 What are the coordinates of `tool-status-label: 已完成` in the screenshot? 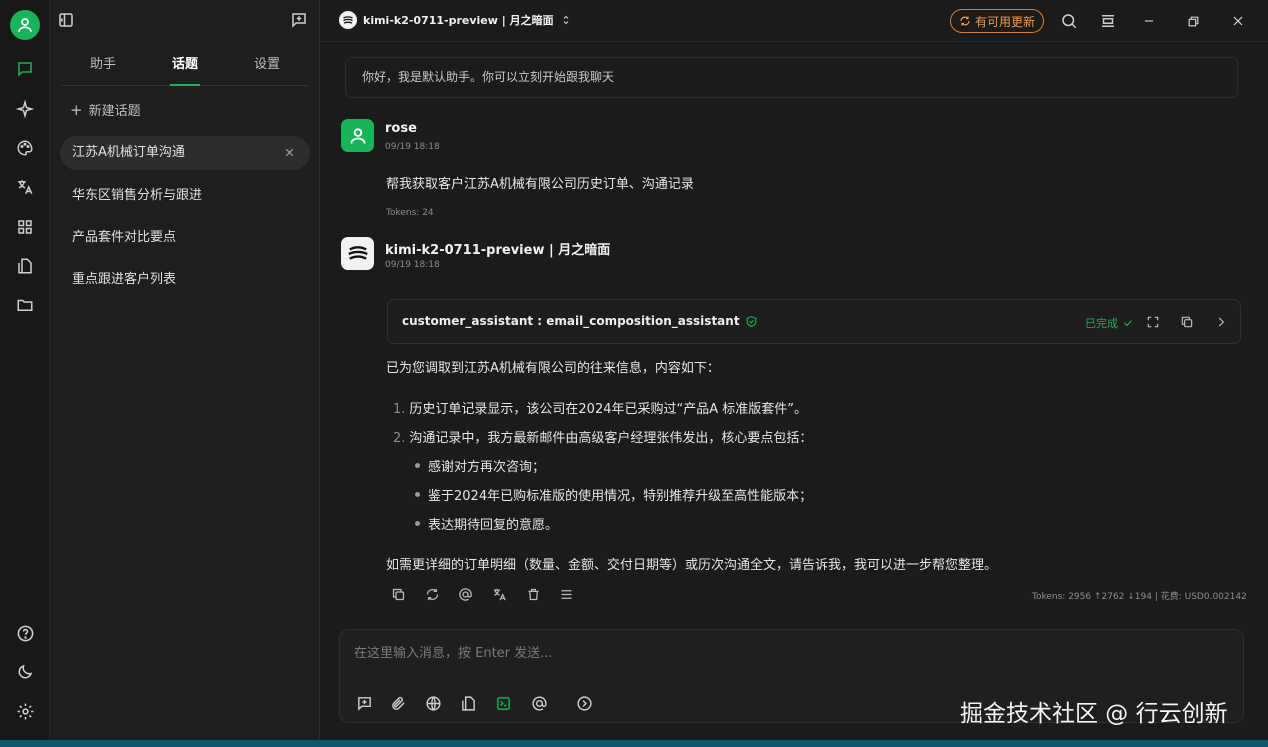 It's located at (1101, 323).